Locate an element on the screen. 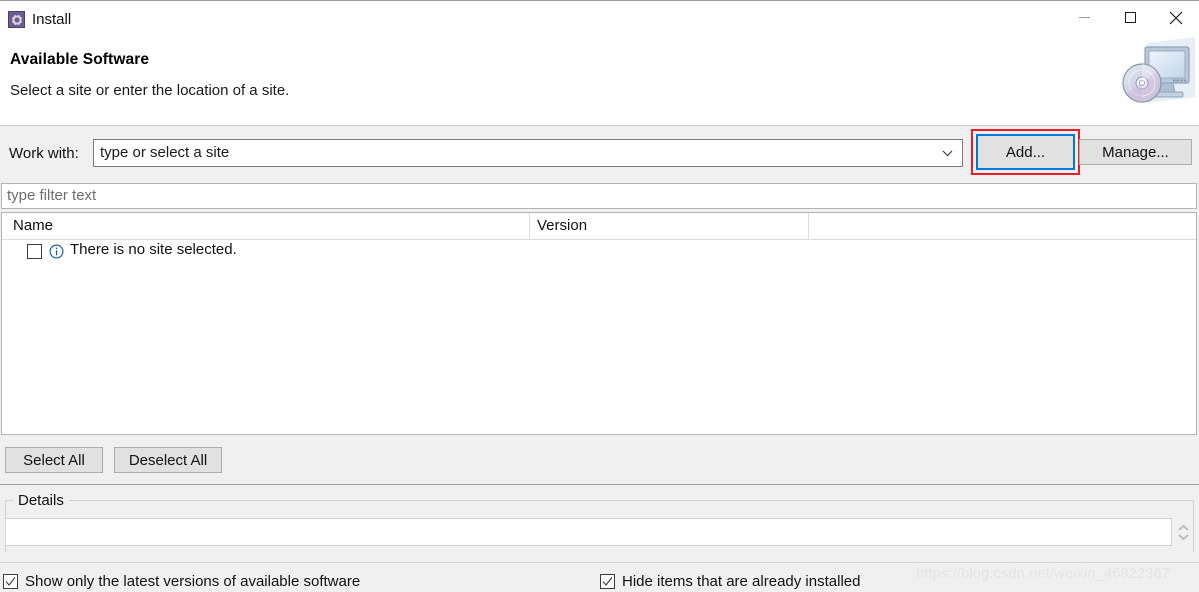 Image resolution: width=1199 pixels, height=592 pixels. column-header-version: Version is located at coordinates (562, 225).